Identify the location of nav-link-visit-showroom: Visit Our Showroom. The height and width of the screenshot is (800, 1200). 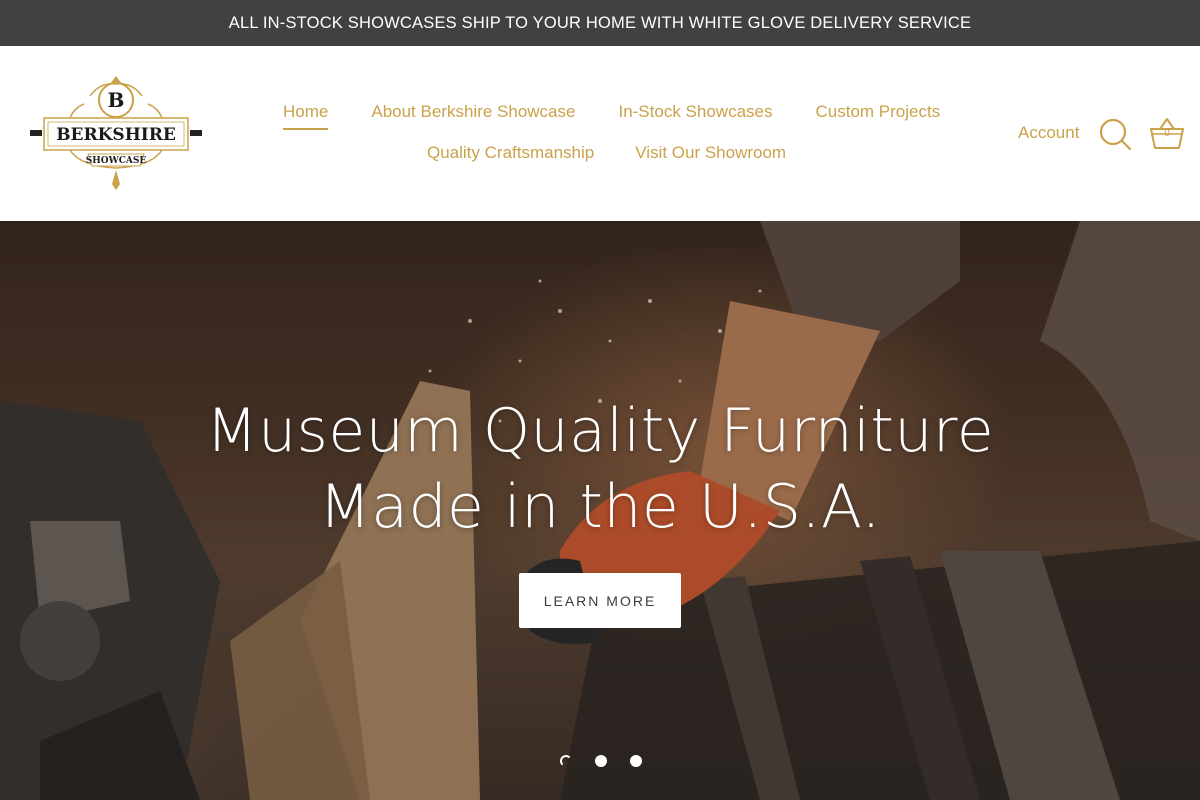
(710, 157).